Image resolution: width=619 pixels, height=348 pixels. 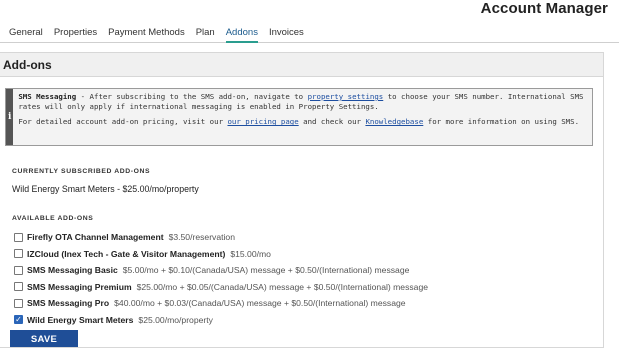 What do you see at coordinates (544, 8) in the screenshot?
I see `app-title: Account Manager` at bounding box center [544, 8].